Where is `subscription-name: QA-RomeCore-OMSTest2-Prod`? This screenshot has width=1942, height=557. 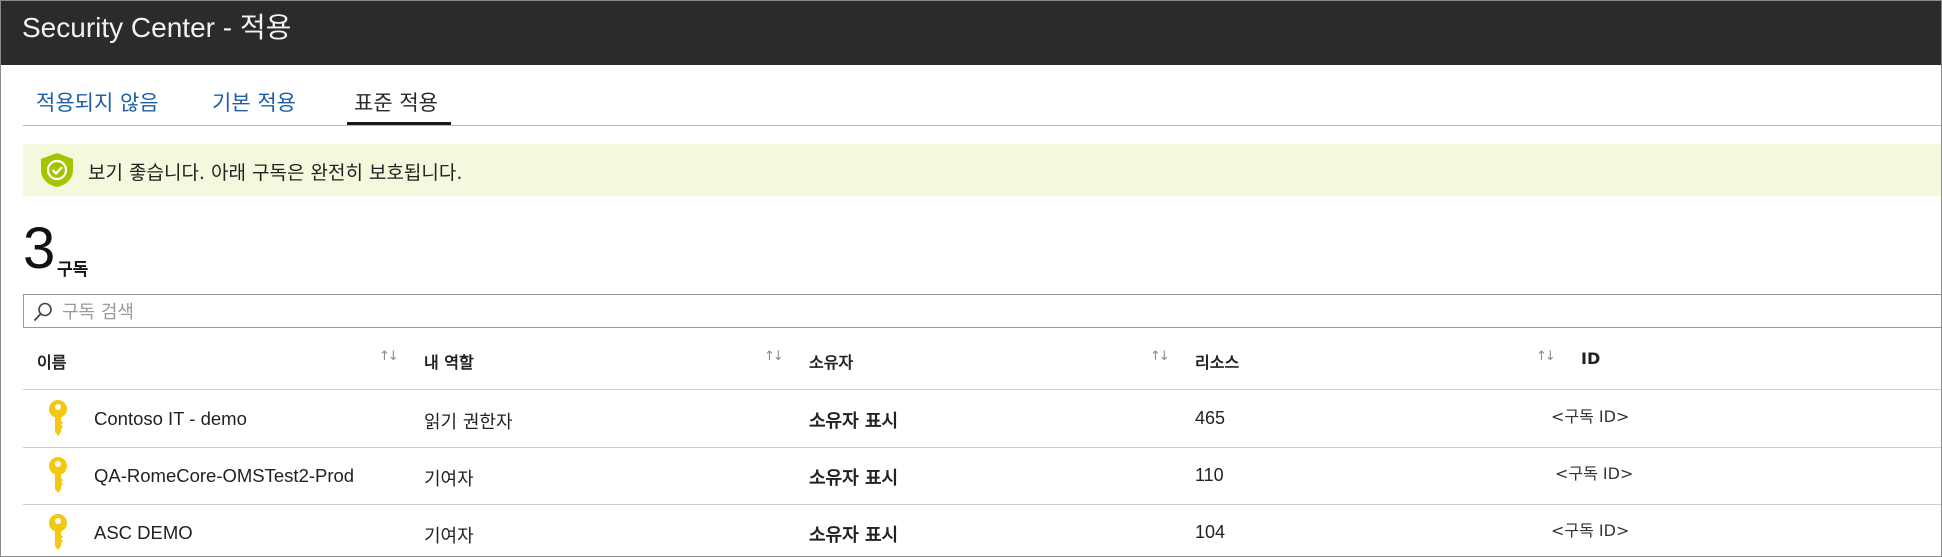
subscription-name: QA-RomeCore-OMSTest2-Prod is located at coordinates (224, 476).